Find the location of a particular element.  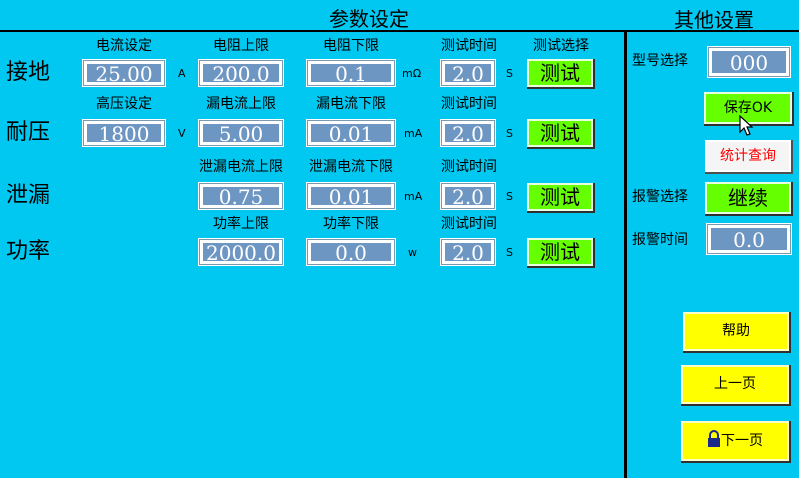

power-test-time-value: 2.0 is located at coordinates (468, 252).